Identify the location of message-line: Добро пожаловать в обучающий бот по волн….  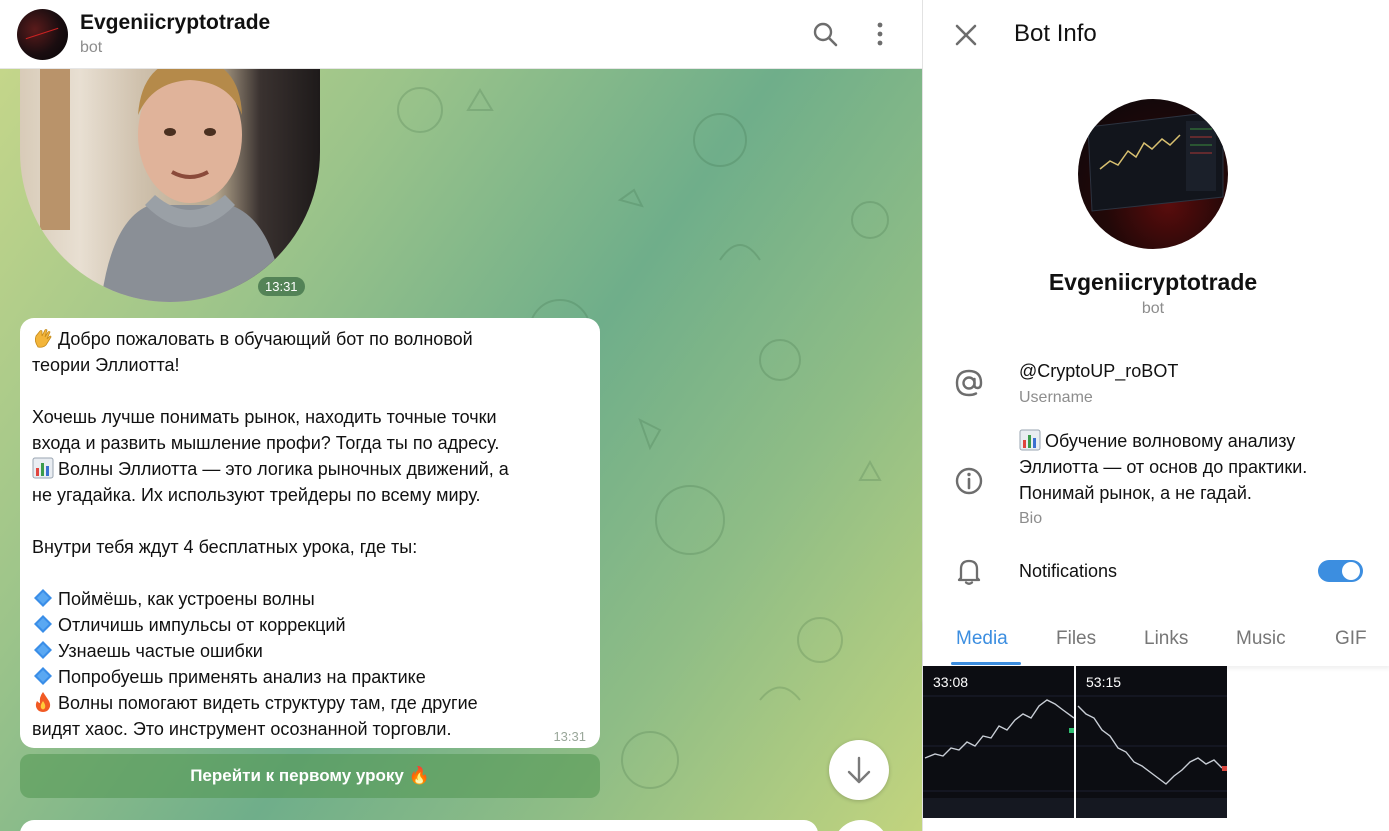
(310, 339).